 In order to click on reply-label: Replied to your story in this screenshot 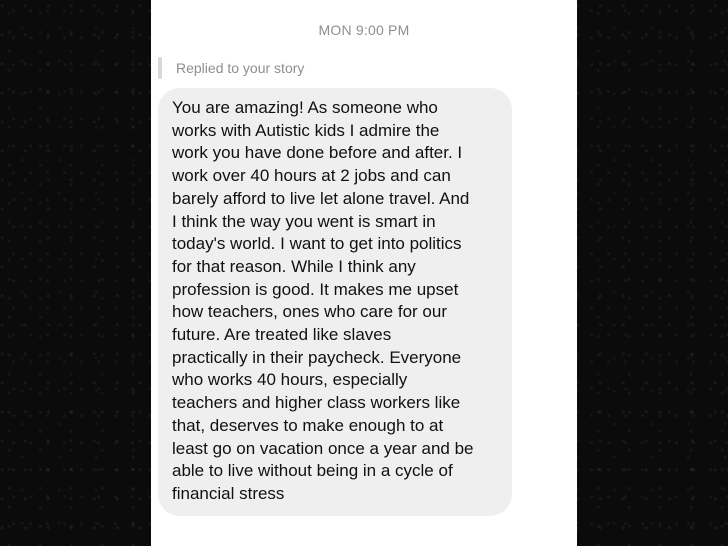, I will do `click(240, 68)`.